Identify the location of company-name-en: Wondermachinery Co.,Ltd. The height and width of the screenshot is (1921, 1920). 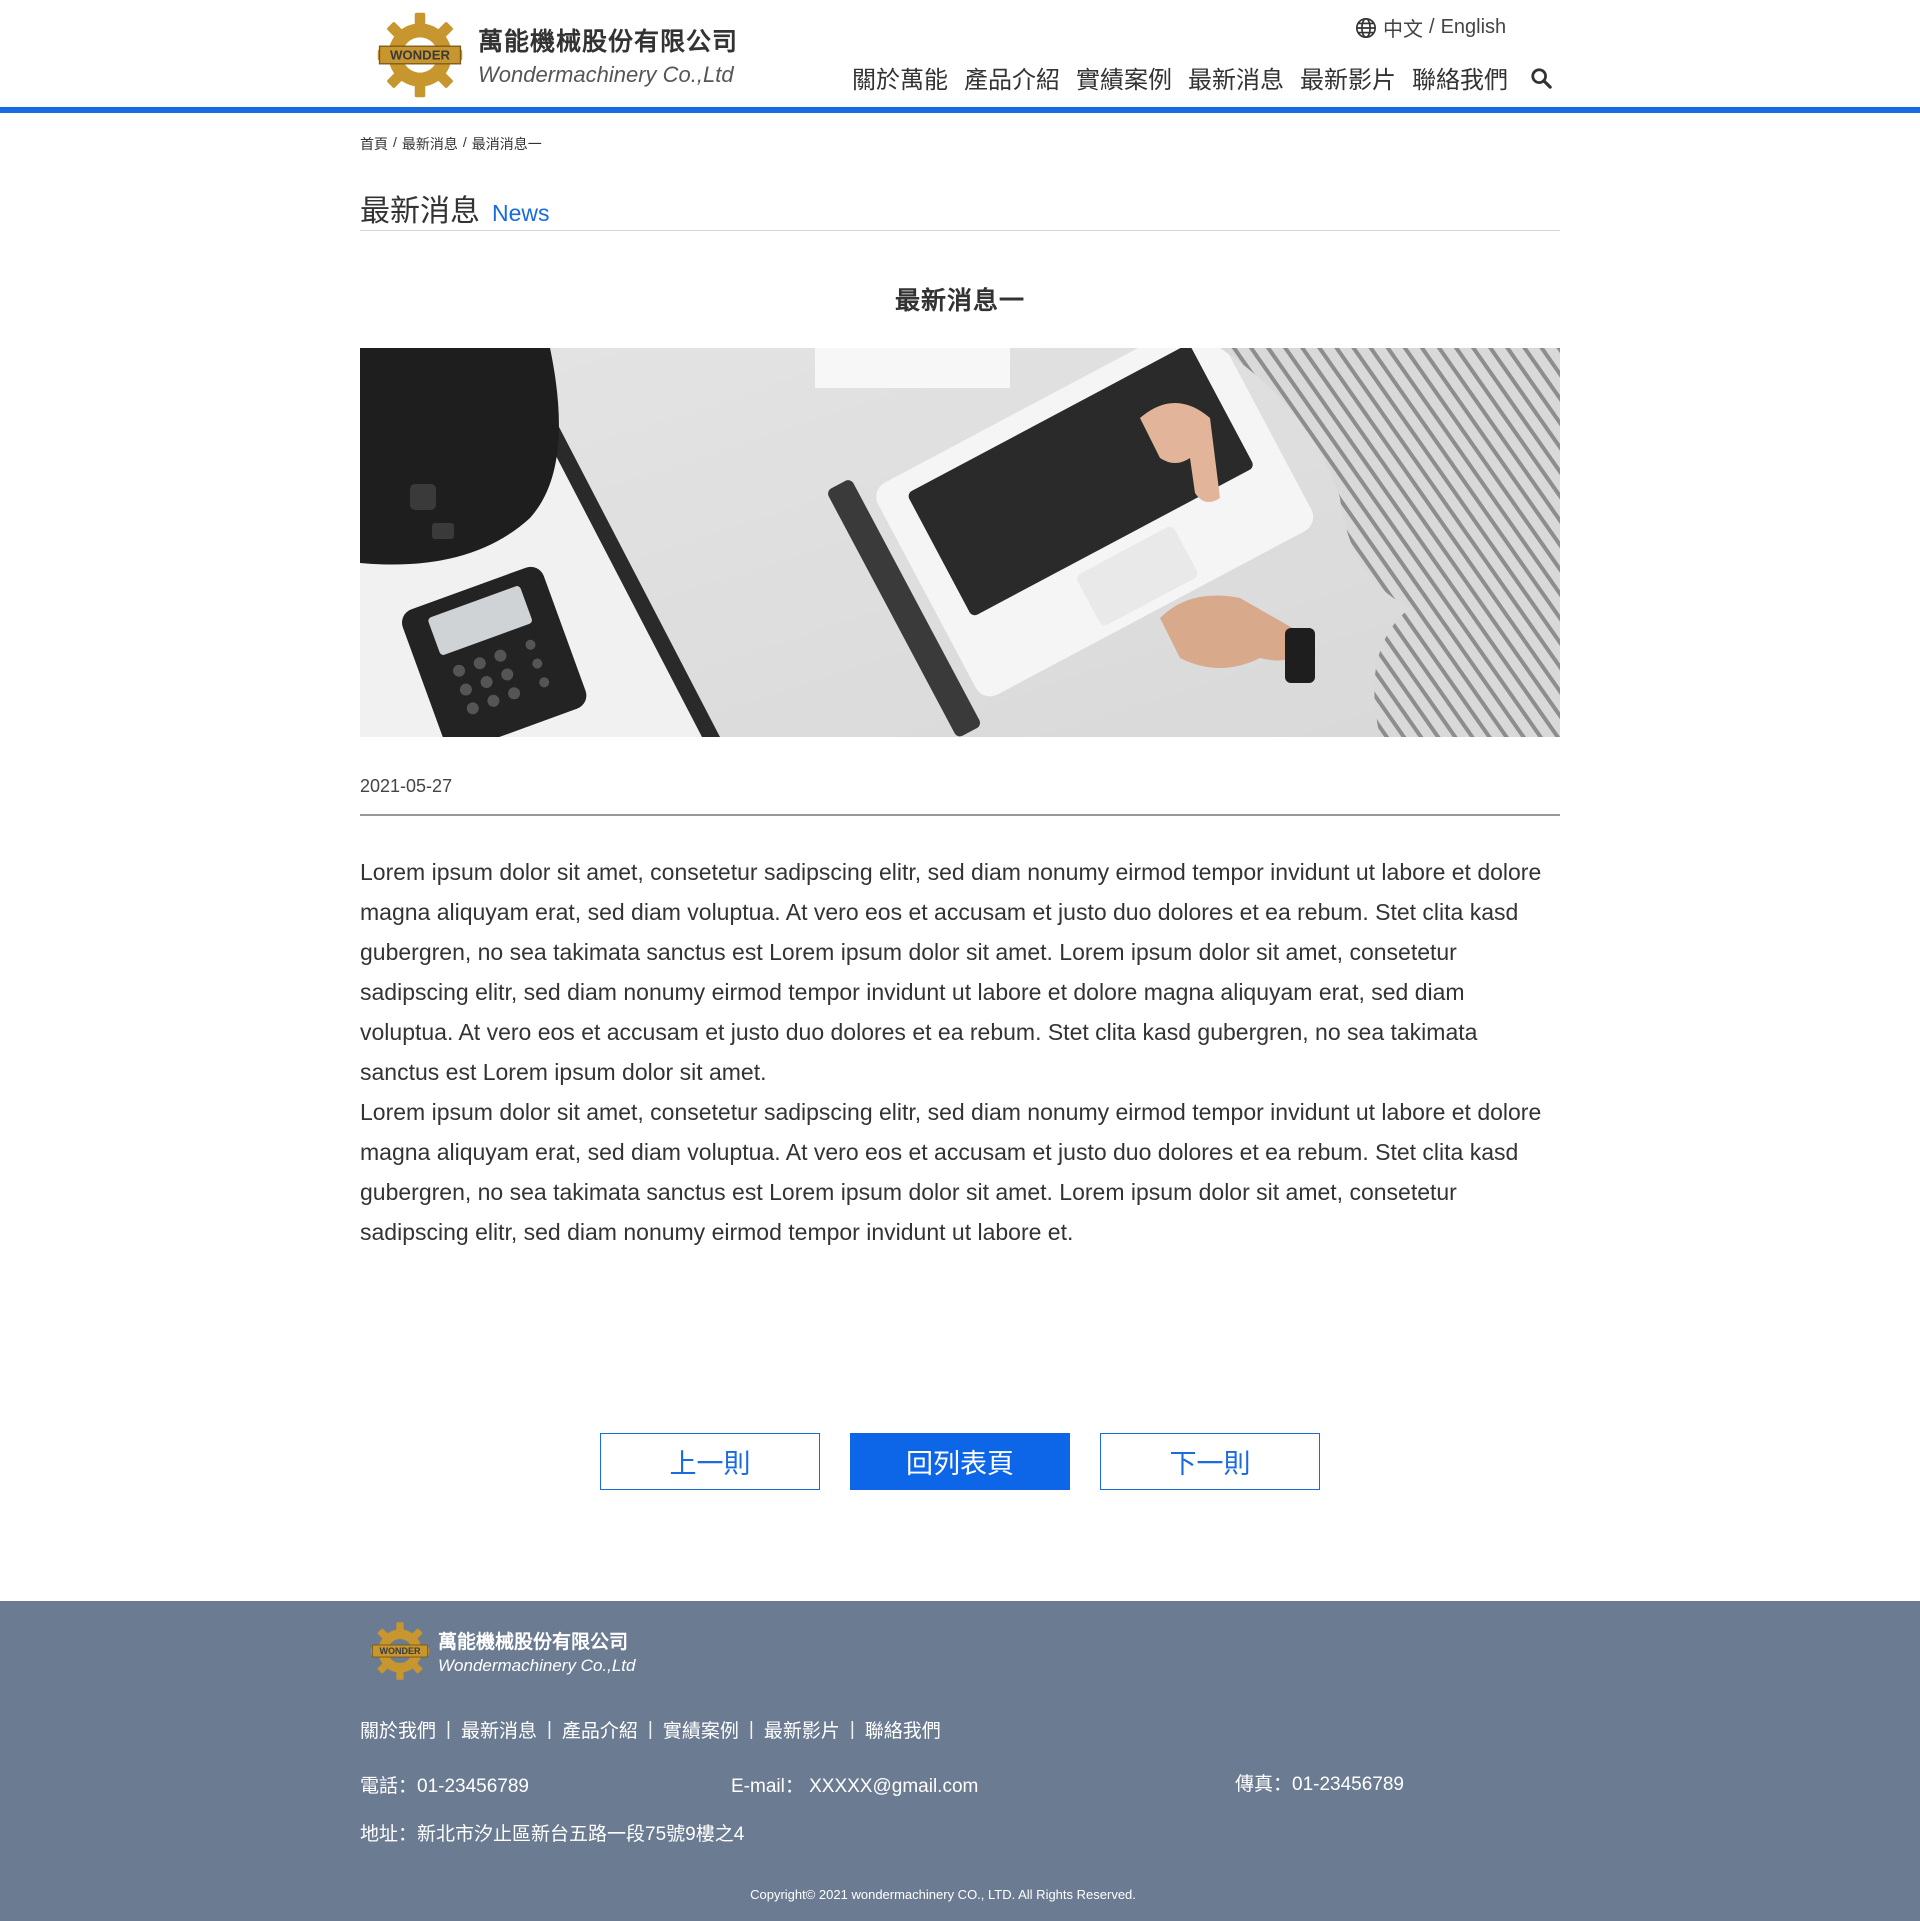
(606, 74).